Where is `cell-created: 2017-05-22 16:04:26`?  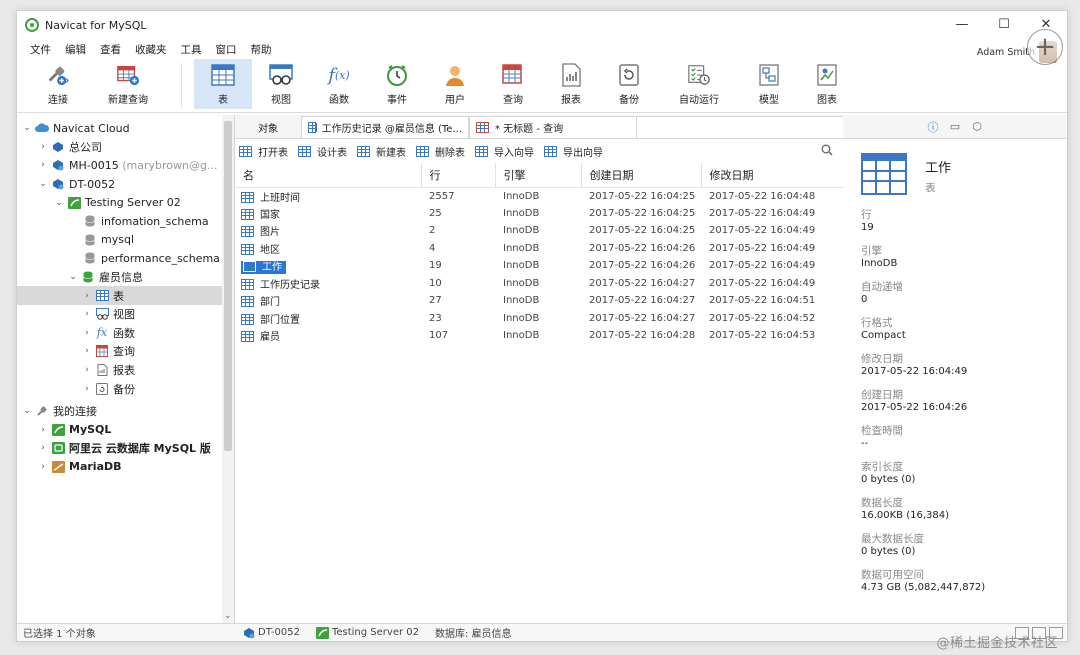
cell-created: 2017-05-22 16:04:26 is located at coordinates (642, 266).